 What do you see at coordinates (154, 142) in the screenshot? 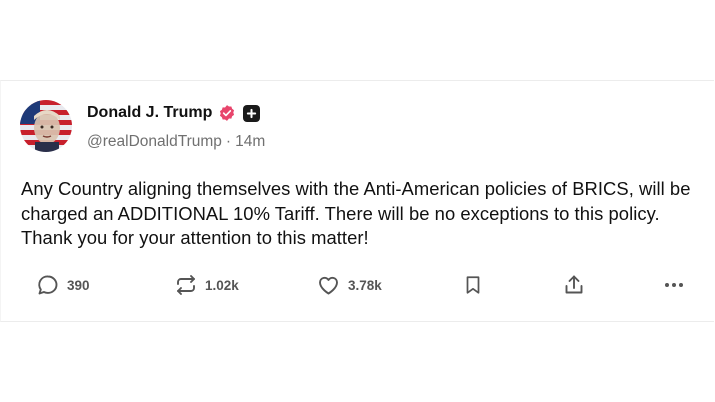
I see `author-handle: @realDonaldTrump` at bounding box center [154, 142].